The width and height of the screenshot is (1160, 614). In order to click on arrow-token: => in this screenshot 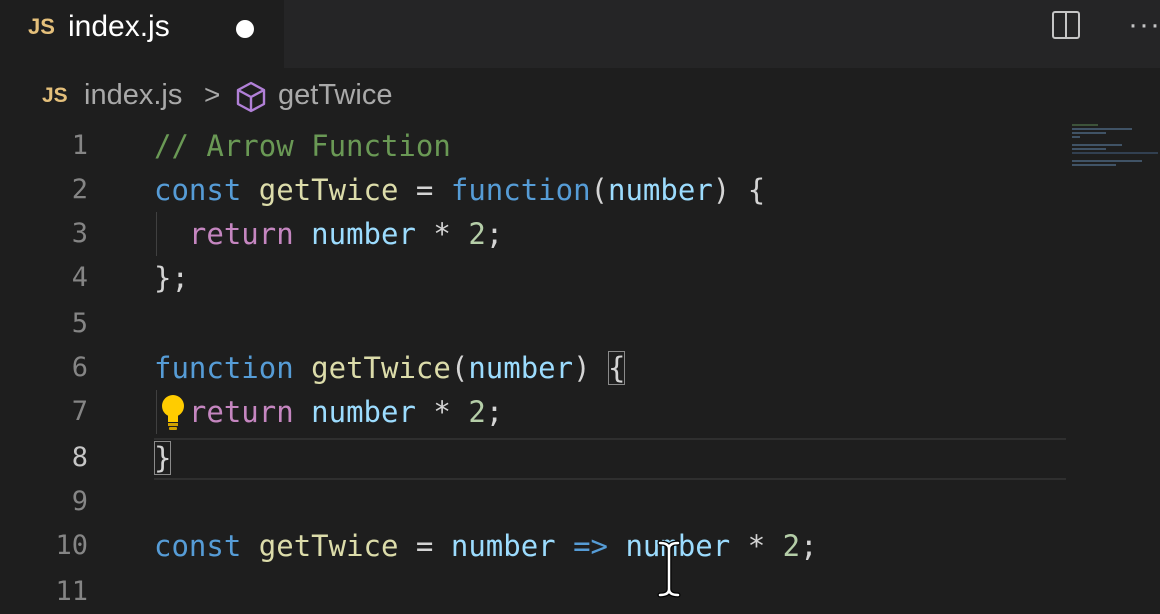, I will do `click(590, 546)`.